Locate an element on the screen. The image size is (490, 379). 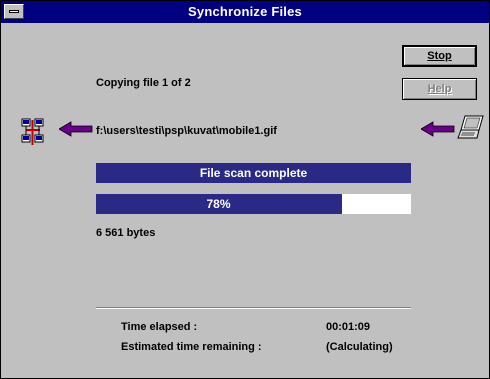
time-elapsed-label: Time elapsed : is located at coordinates (159, 327).